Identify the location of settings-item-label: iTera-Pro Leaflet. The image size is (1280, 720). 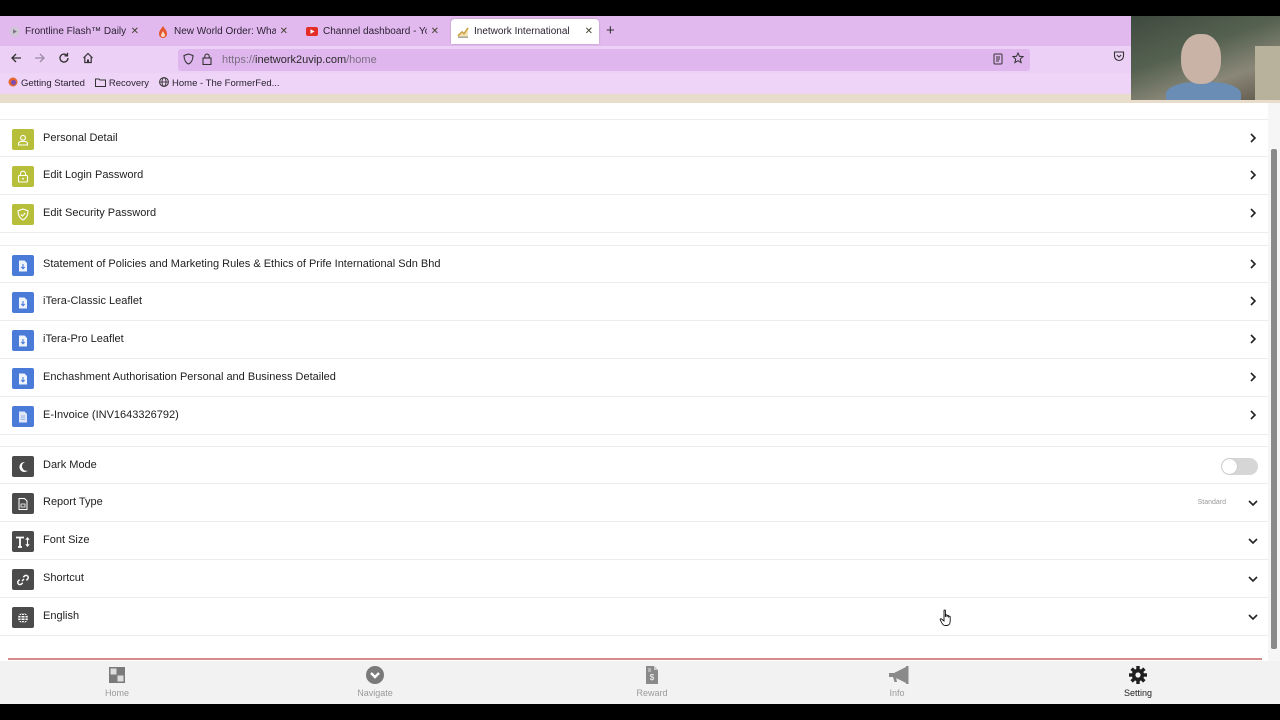
(83, 339).